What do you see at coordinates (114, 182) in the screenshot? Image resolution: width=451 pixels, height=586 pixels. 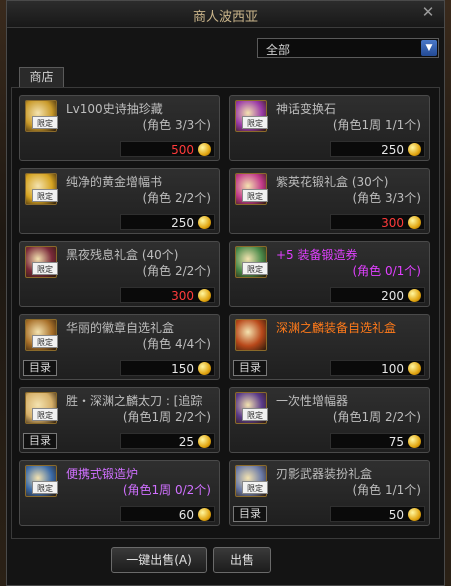 I see `item-name: 纯净的黄金增幅书` at bounding box center [114, 182].